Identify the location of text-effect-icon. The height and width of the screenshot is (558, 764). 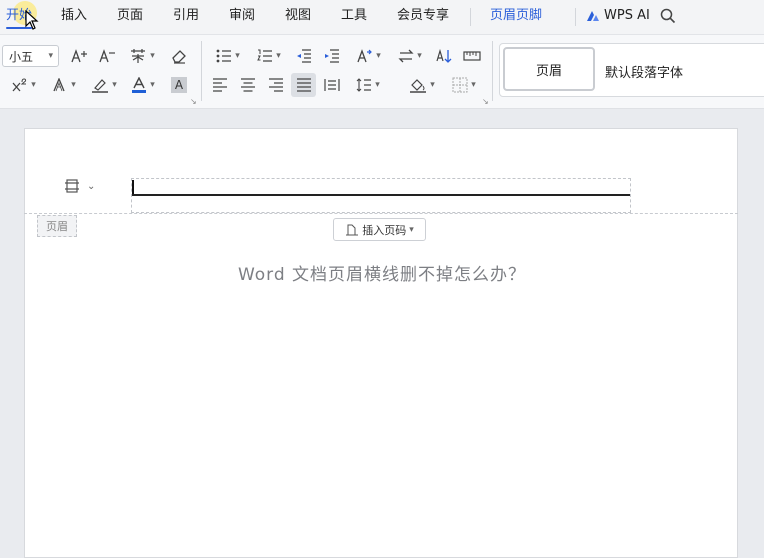
(59, 85).